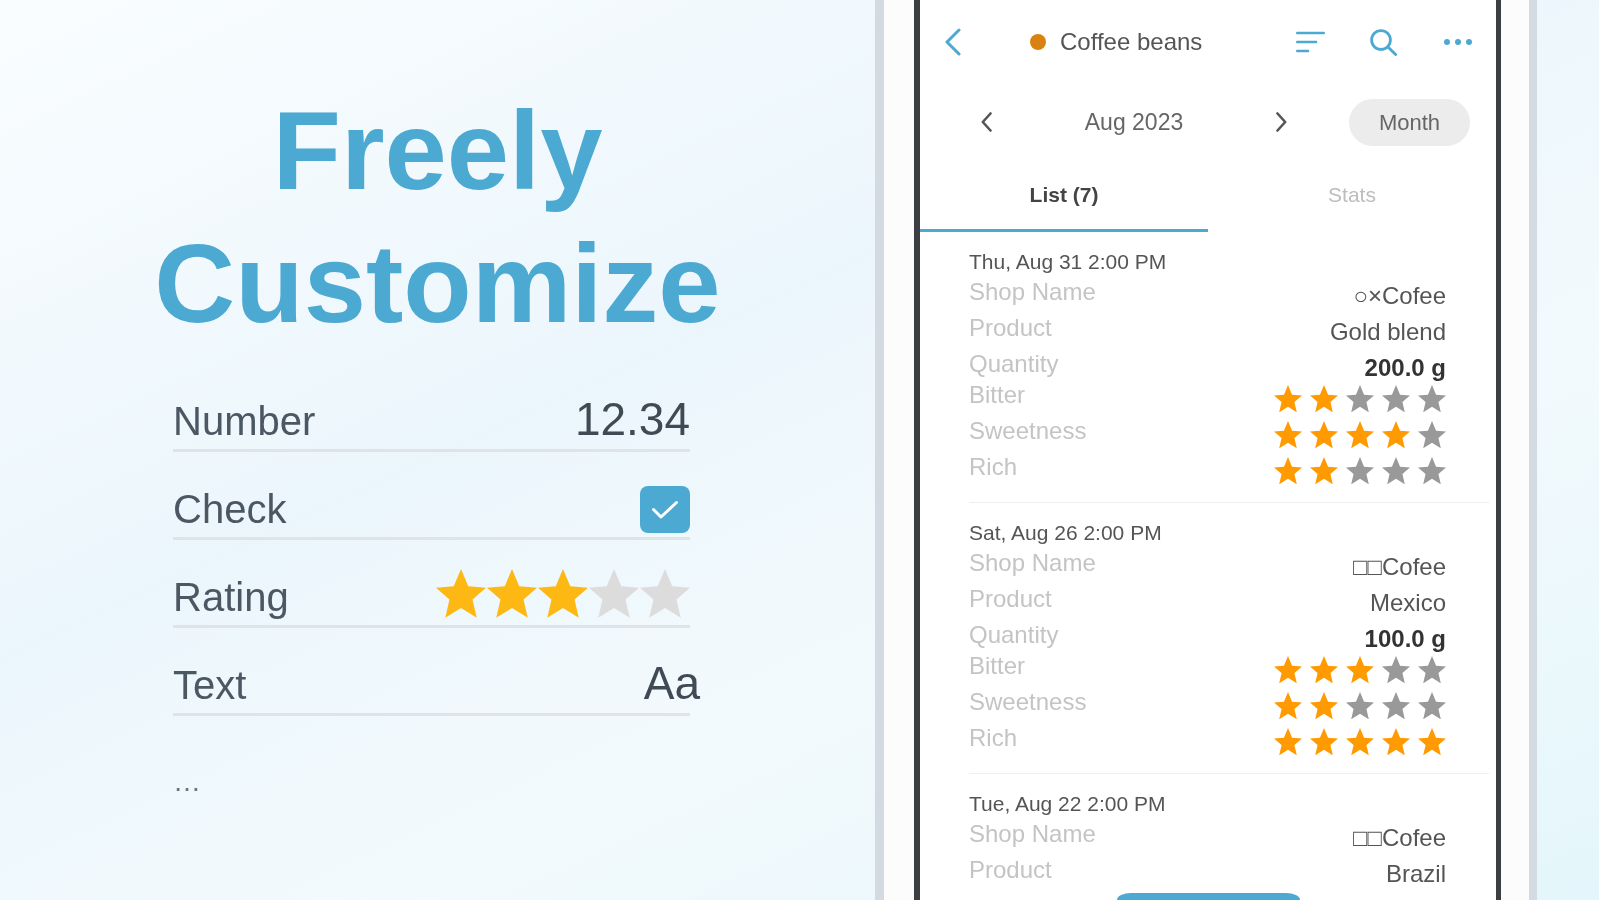 This screenshot has width=1599, height=900. Describe the element at coordinates (1281, 122) in the screenshot. I see `chevron-right-icon` at that location.